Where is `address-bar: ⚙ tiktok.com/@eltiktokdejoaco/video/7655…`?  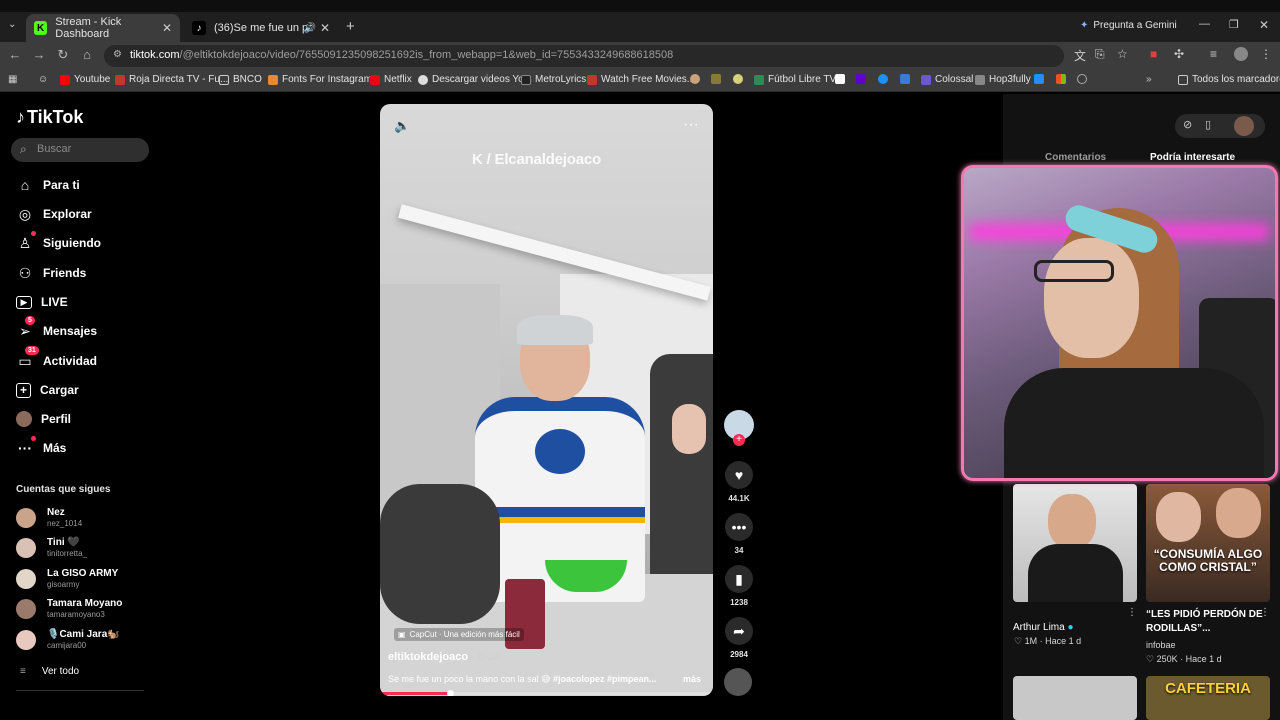 address-bar: ⚙ tiktok.com/@eltiktokdejoaco/video/7655… is located at coordinates (584, 56).